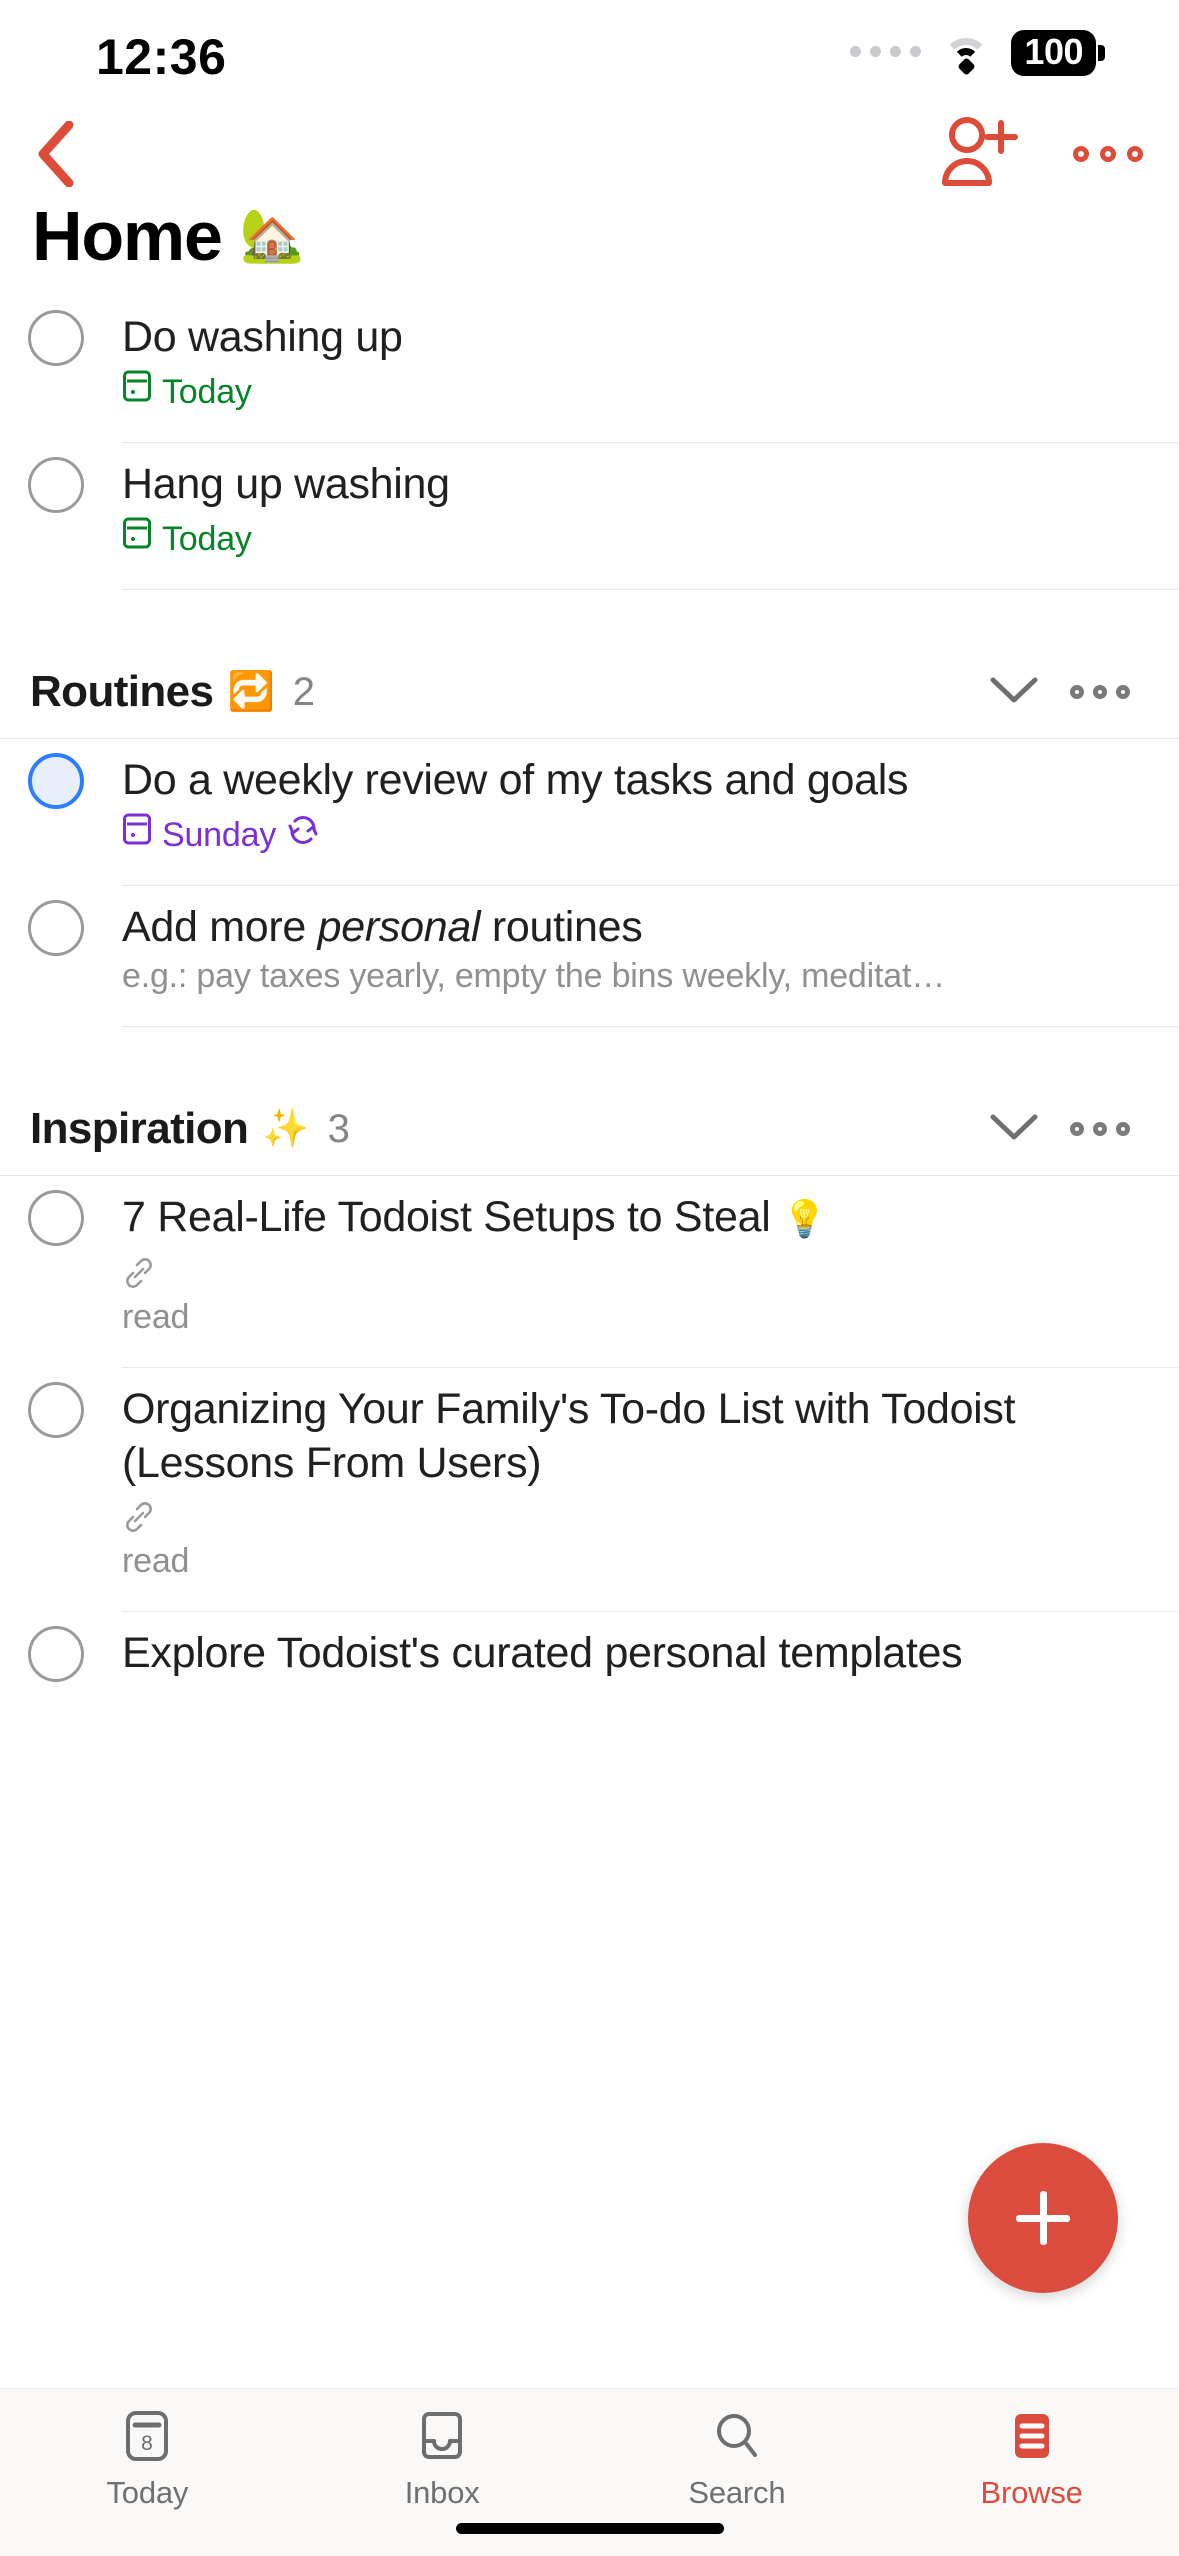 The image size is (1179, 2556). I want to click on section-header-routines: Routines 🔁 2, so click(589, 692).